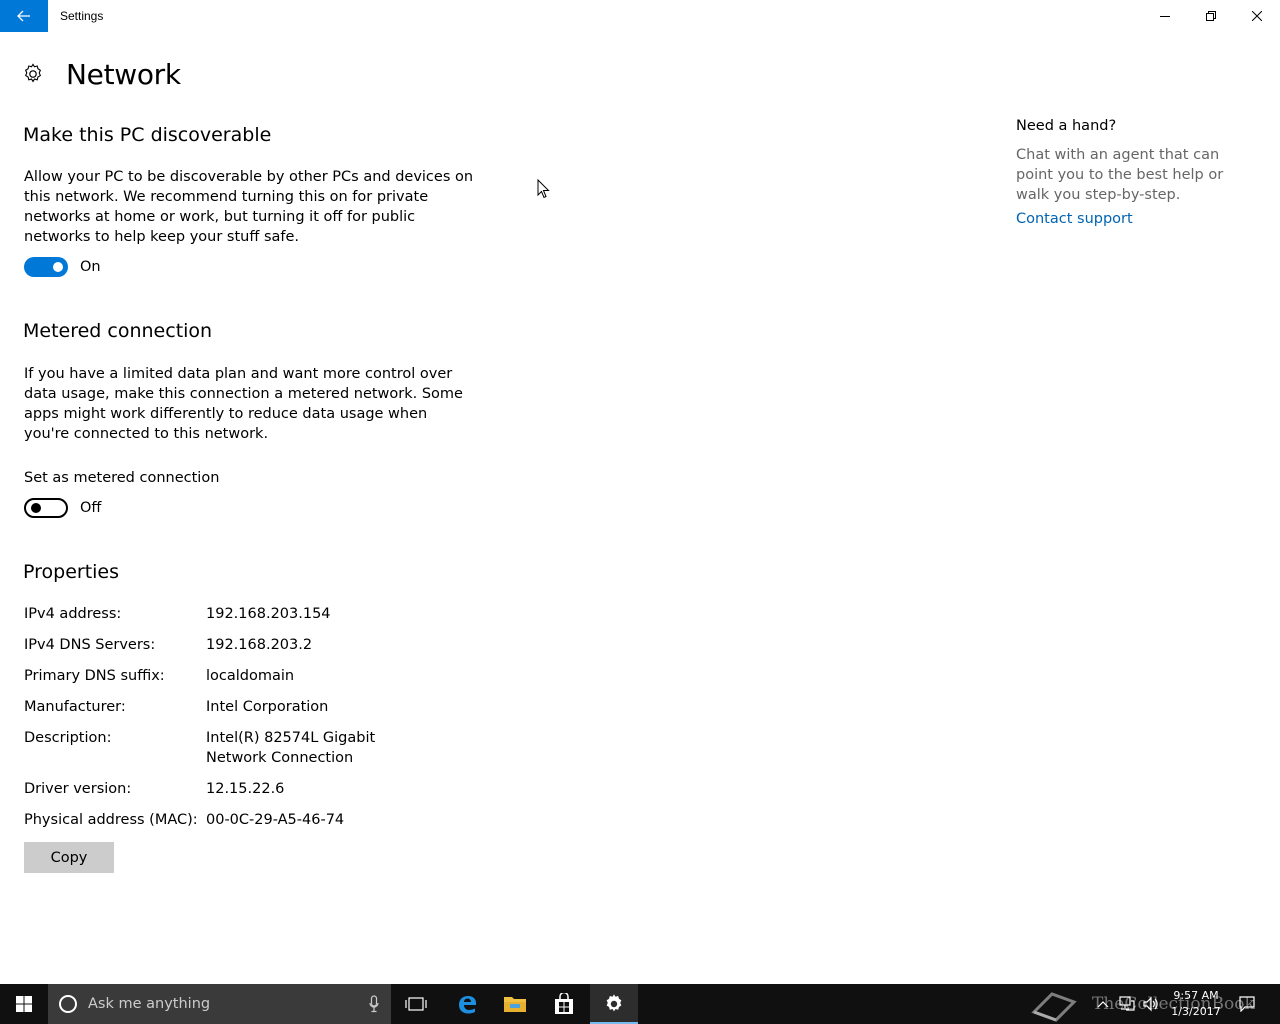  I want to click on speaker-icon, so click(1150, 1004).